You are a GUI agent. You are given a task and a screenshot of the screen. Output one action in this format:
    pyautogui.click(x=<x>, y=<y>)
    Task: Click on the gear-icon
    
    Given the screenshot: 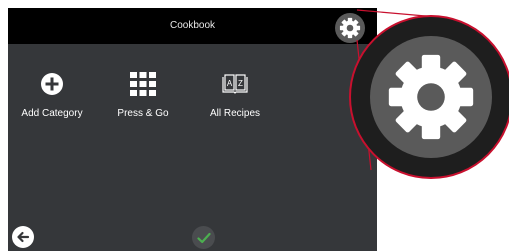 What is the action you would take?
    pyautogui.click(x=431, y=97)
    